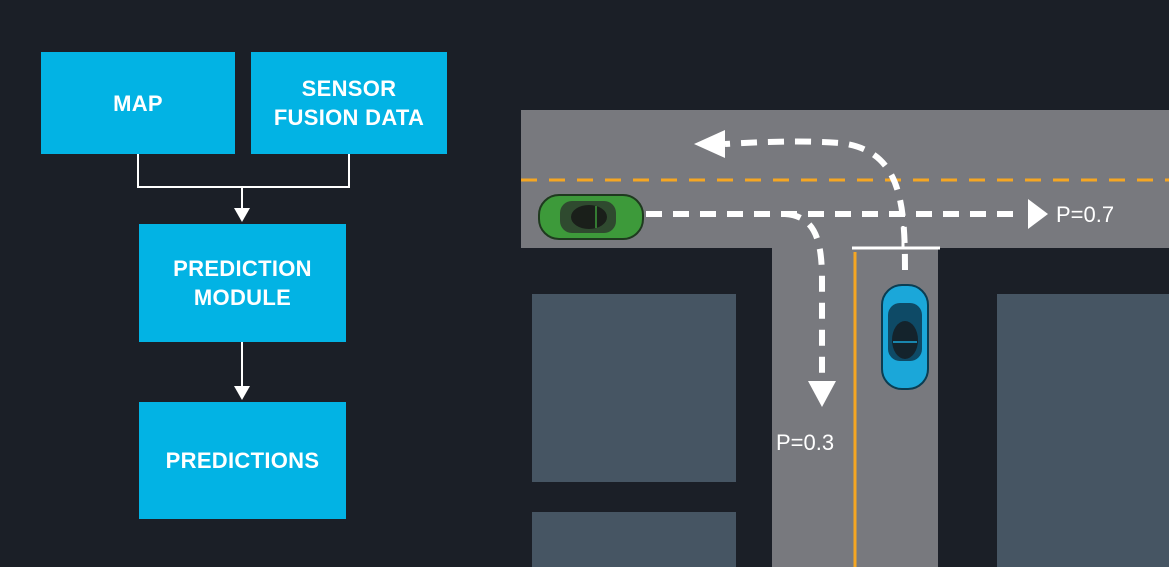 The height and width of the screenshot is (567, 1169). What do you see at coordinates (591, 217) in the screenshot?
I see `green-car` at bounding box center [591, 217].